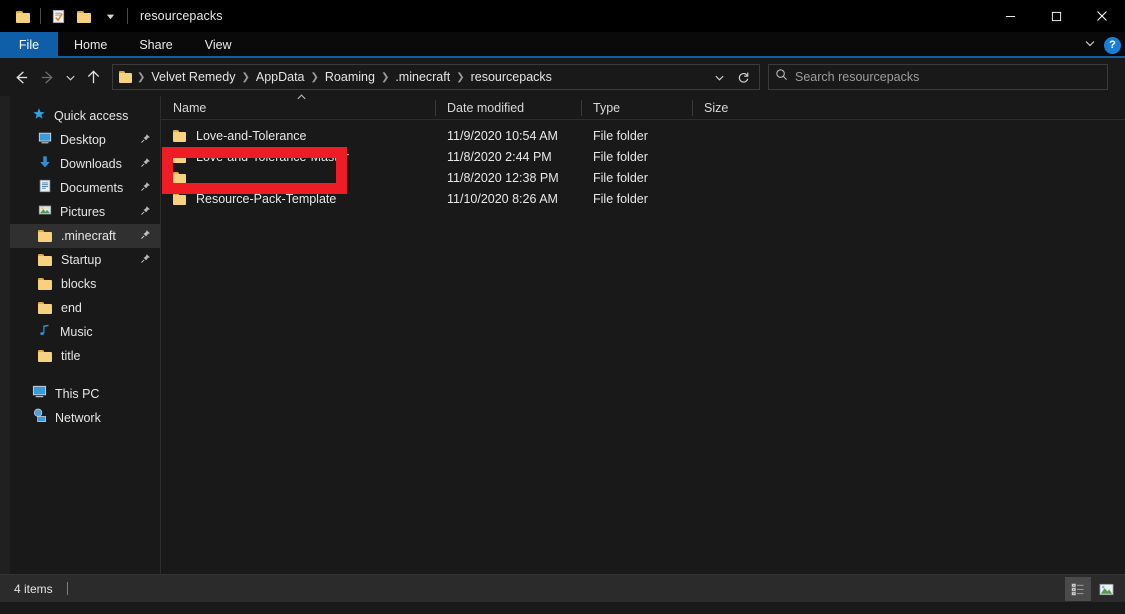 The height and width of the screenshot is (614, 1125). I want to click on forward-button, so click(47, 77).